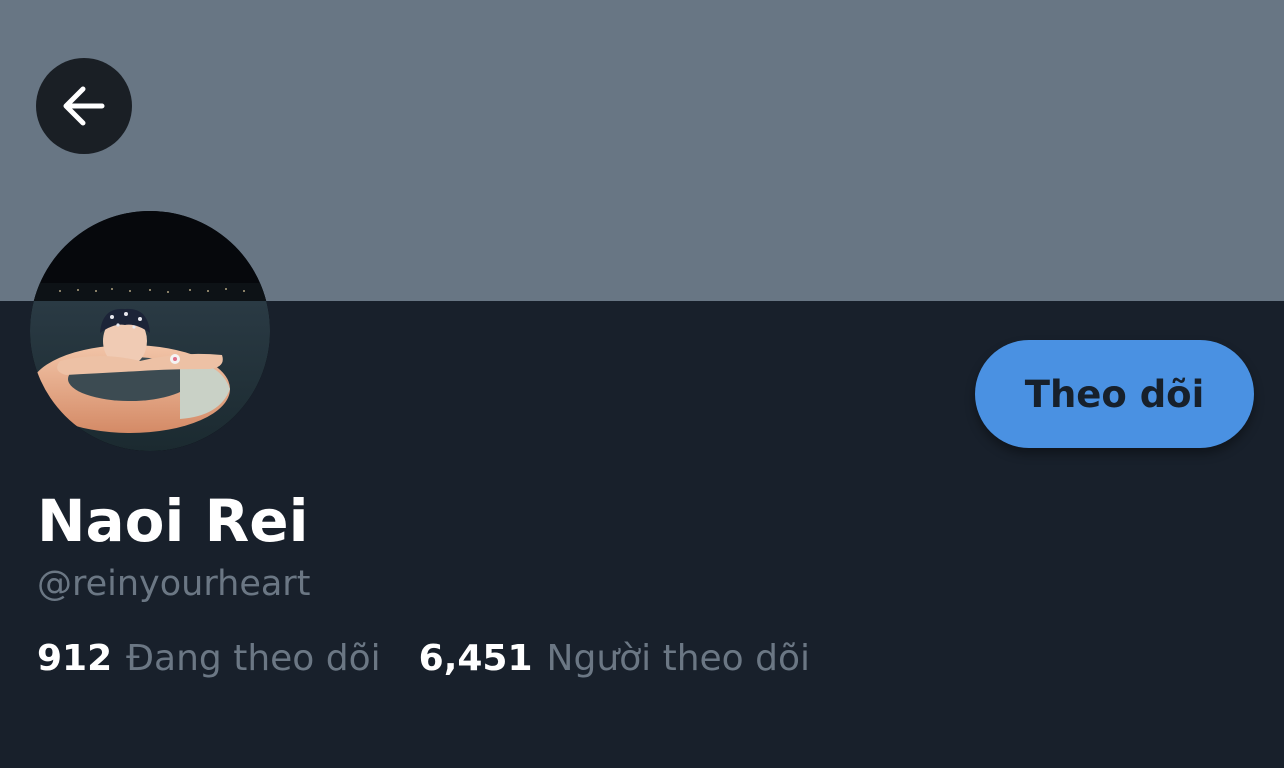 The image size is (1284, 768). Describe the element at coordinates (678, 658) in the screenshot. I see `followers-label: Người theo dõi` at that location.